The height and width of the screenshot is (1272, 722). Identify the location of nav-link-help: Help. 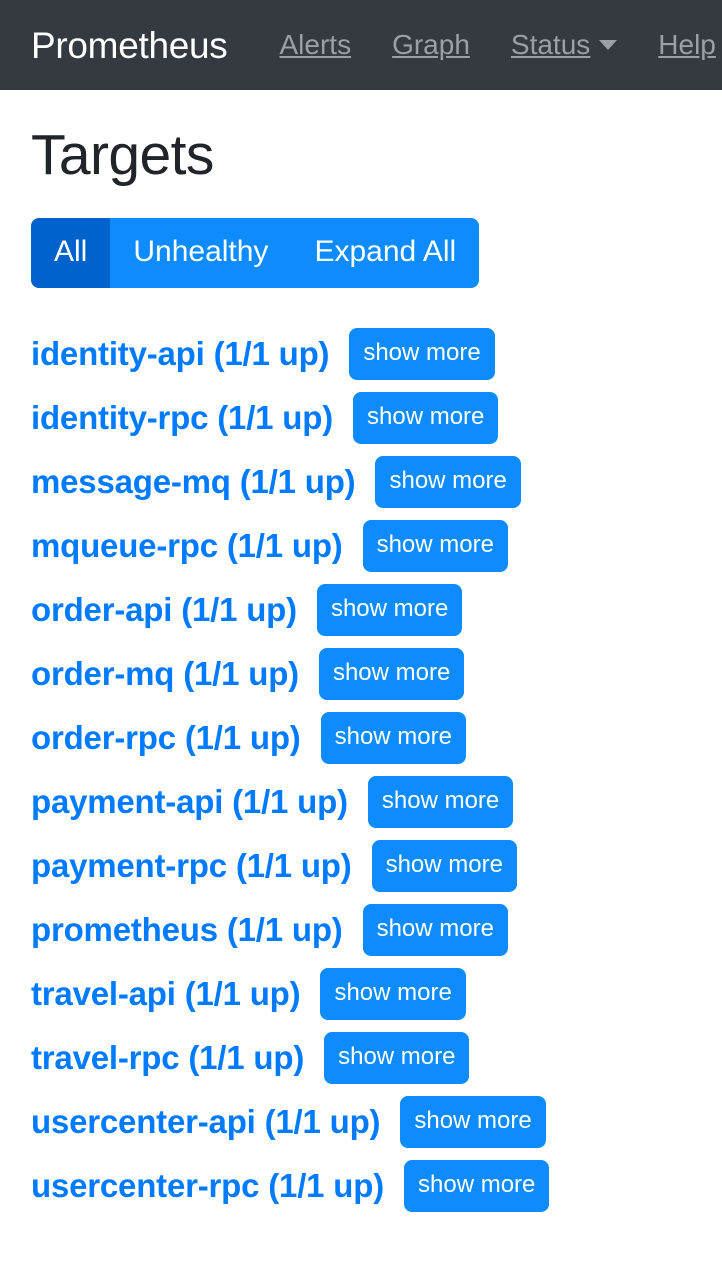
(687, 45).